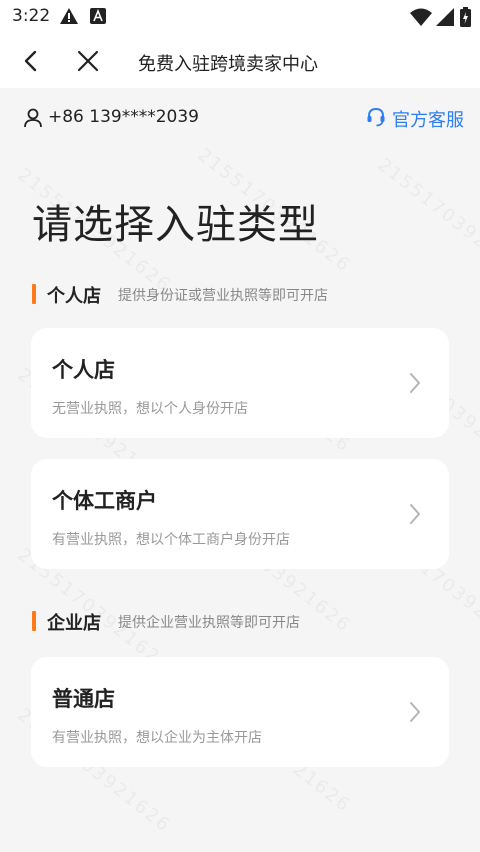 Image resolution: width=480 pixels, height=852 pixels. I want to click on headset-icon, so click(376, 119).